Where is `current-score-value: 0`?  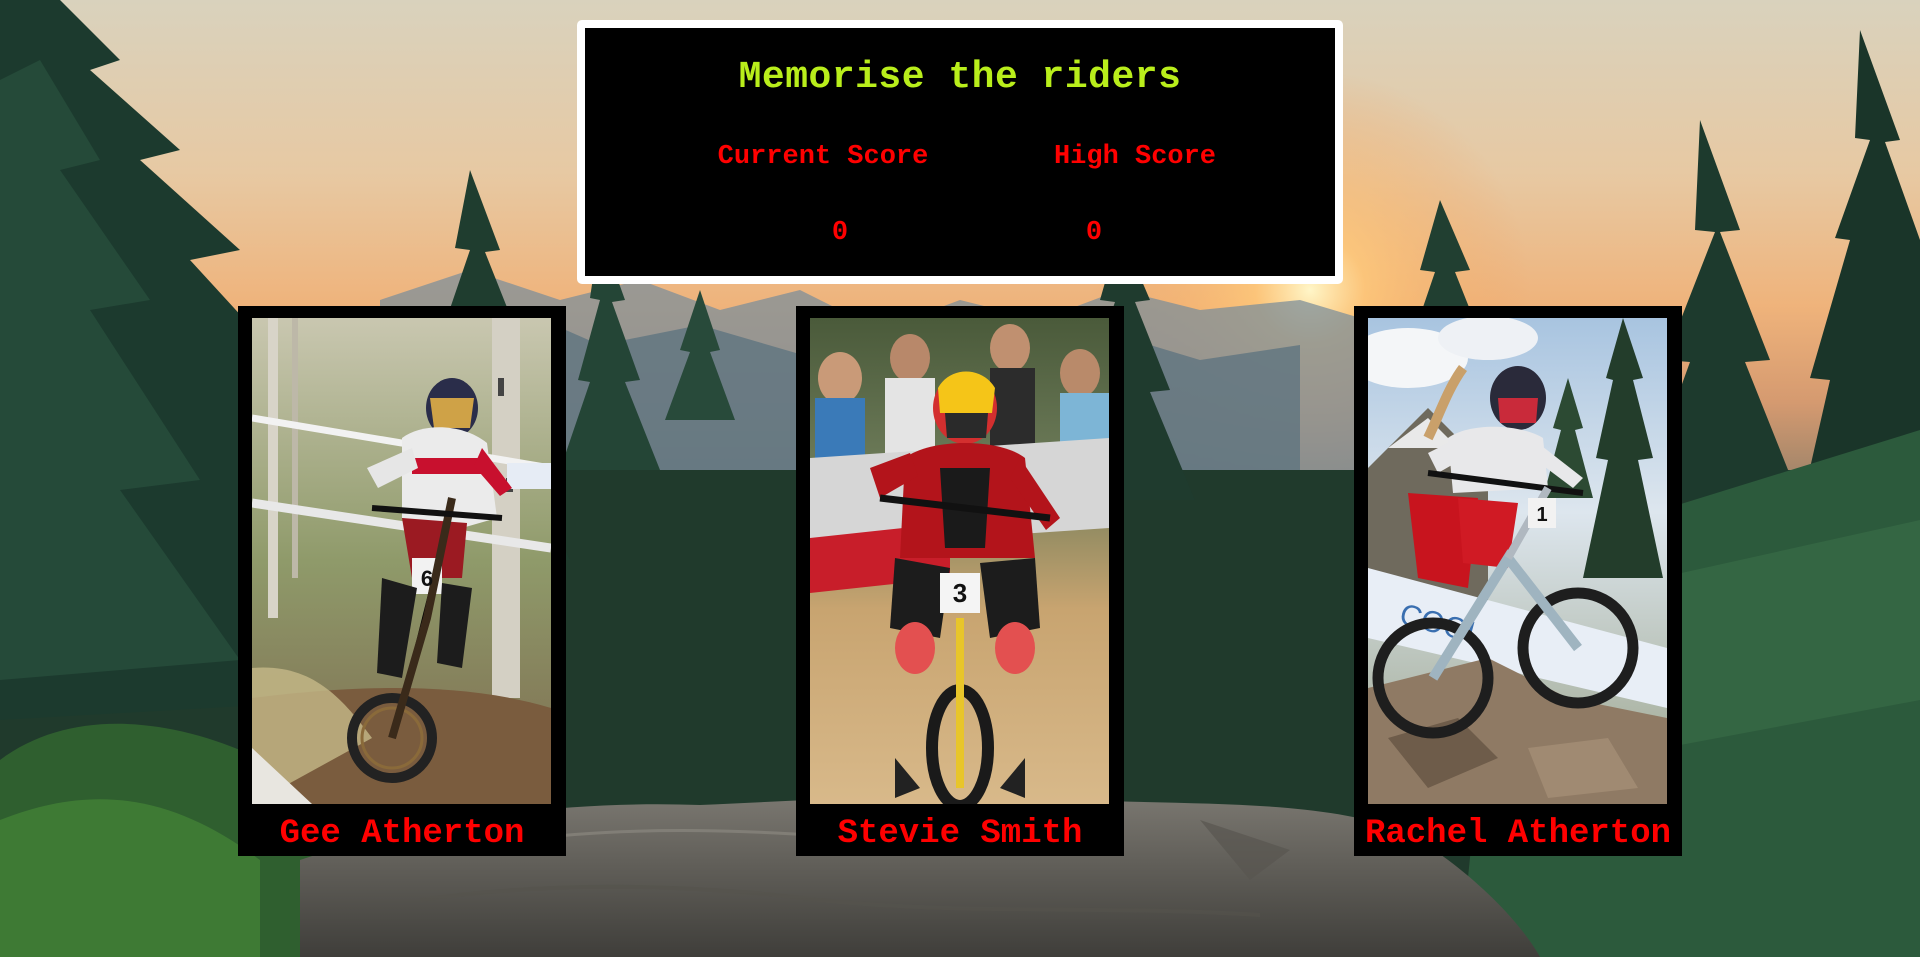 current-score-value: 0 is located at coordinates (840, 233).